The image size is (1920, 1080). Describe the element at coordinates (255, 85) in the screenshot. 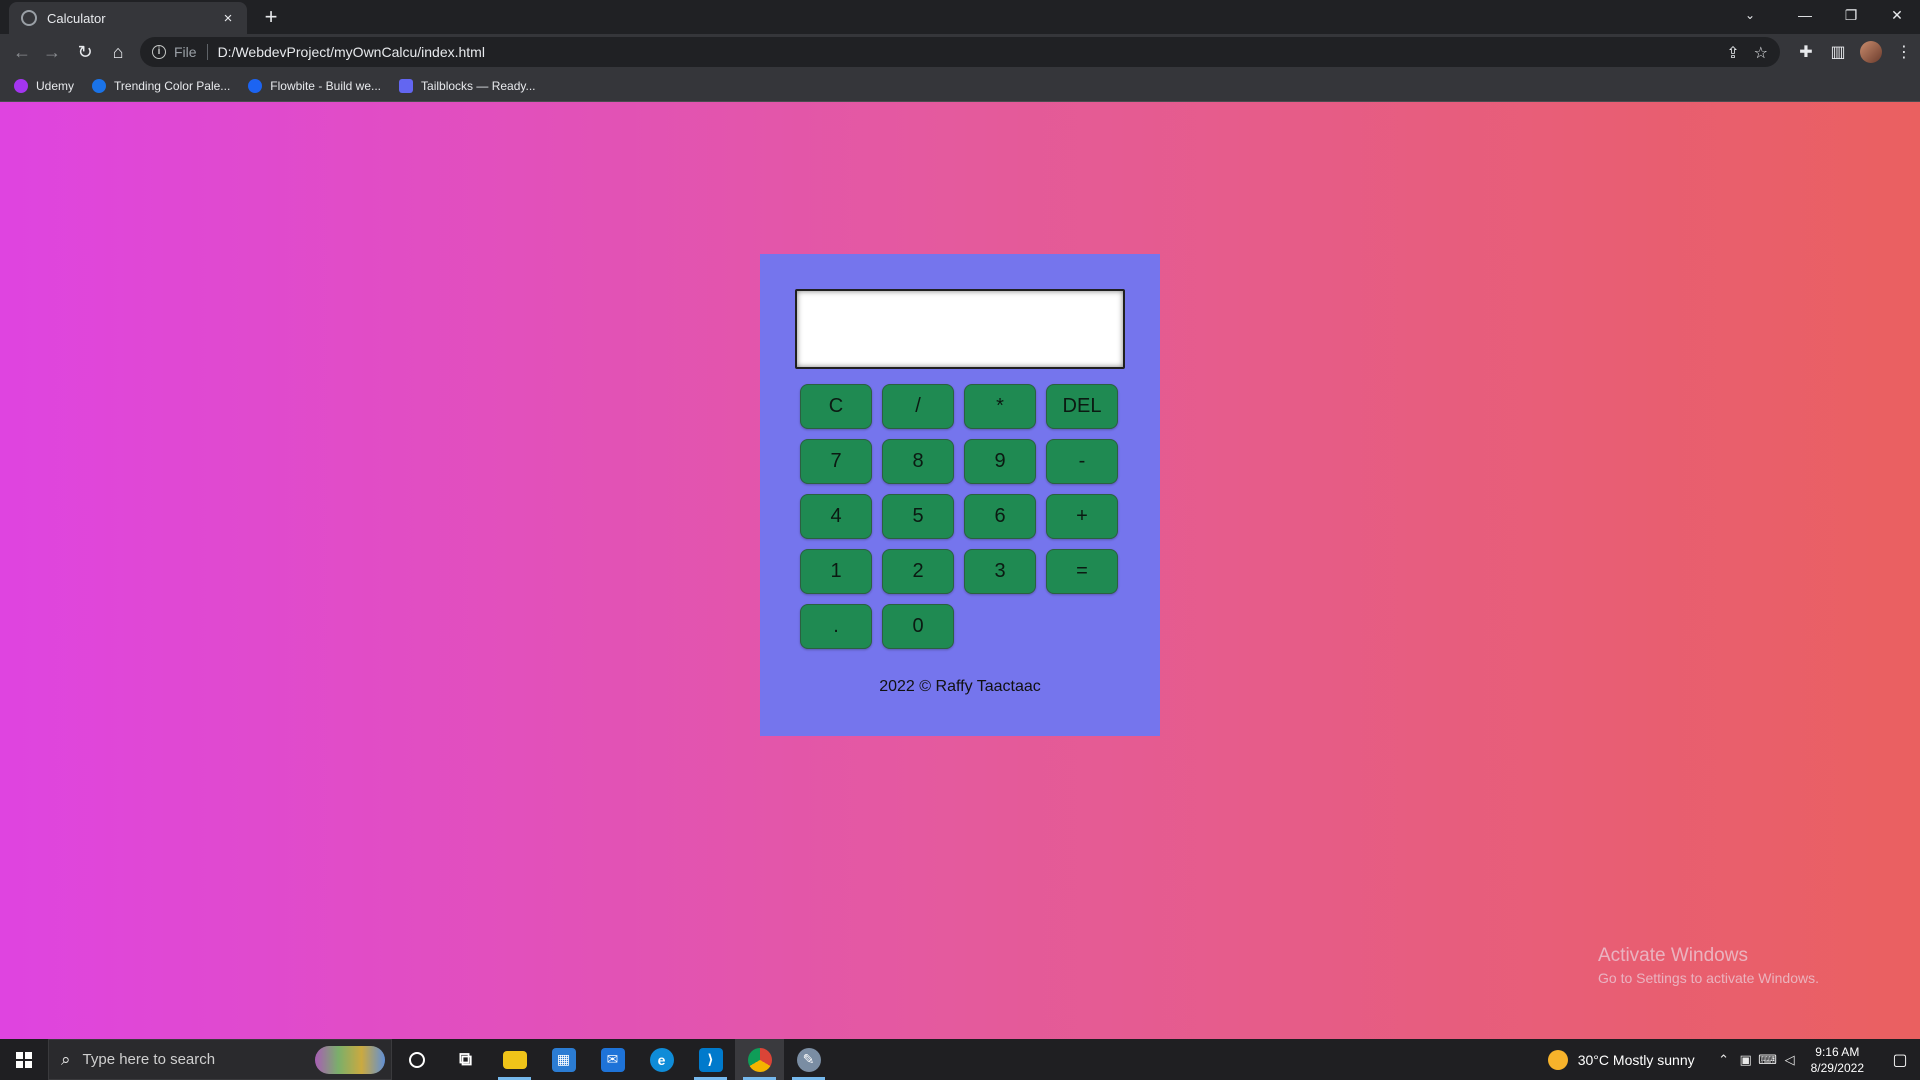

I see `flowbite-icon` at that location.